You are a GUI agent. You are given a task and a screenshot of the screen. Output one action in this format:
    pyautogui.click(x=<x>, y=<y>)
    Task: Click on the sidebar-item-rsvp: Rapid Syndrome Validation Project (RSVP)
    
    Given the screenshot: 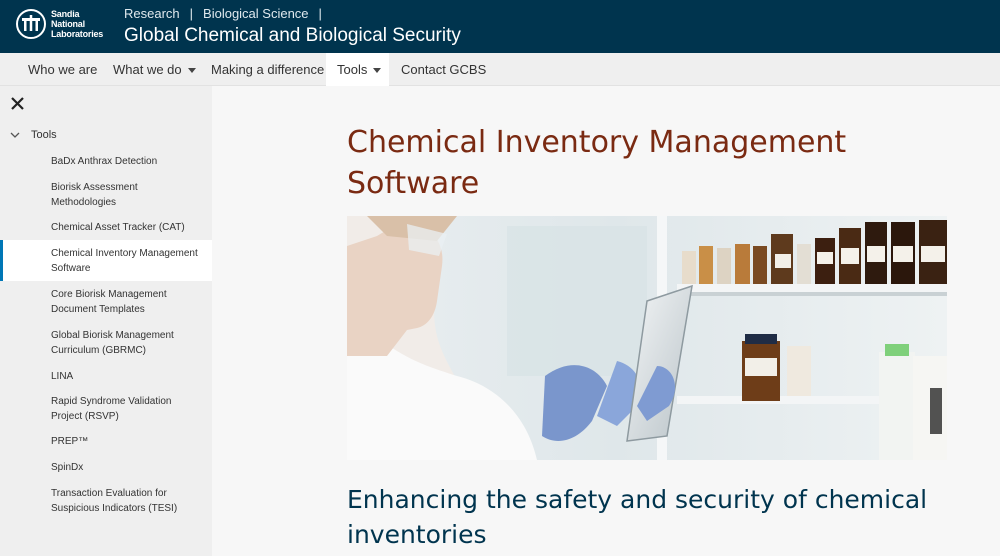 What is the action you would take?
    pyautogui.click(x=106, y=409)
    